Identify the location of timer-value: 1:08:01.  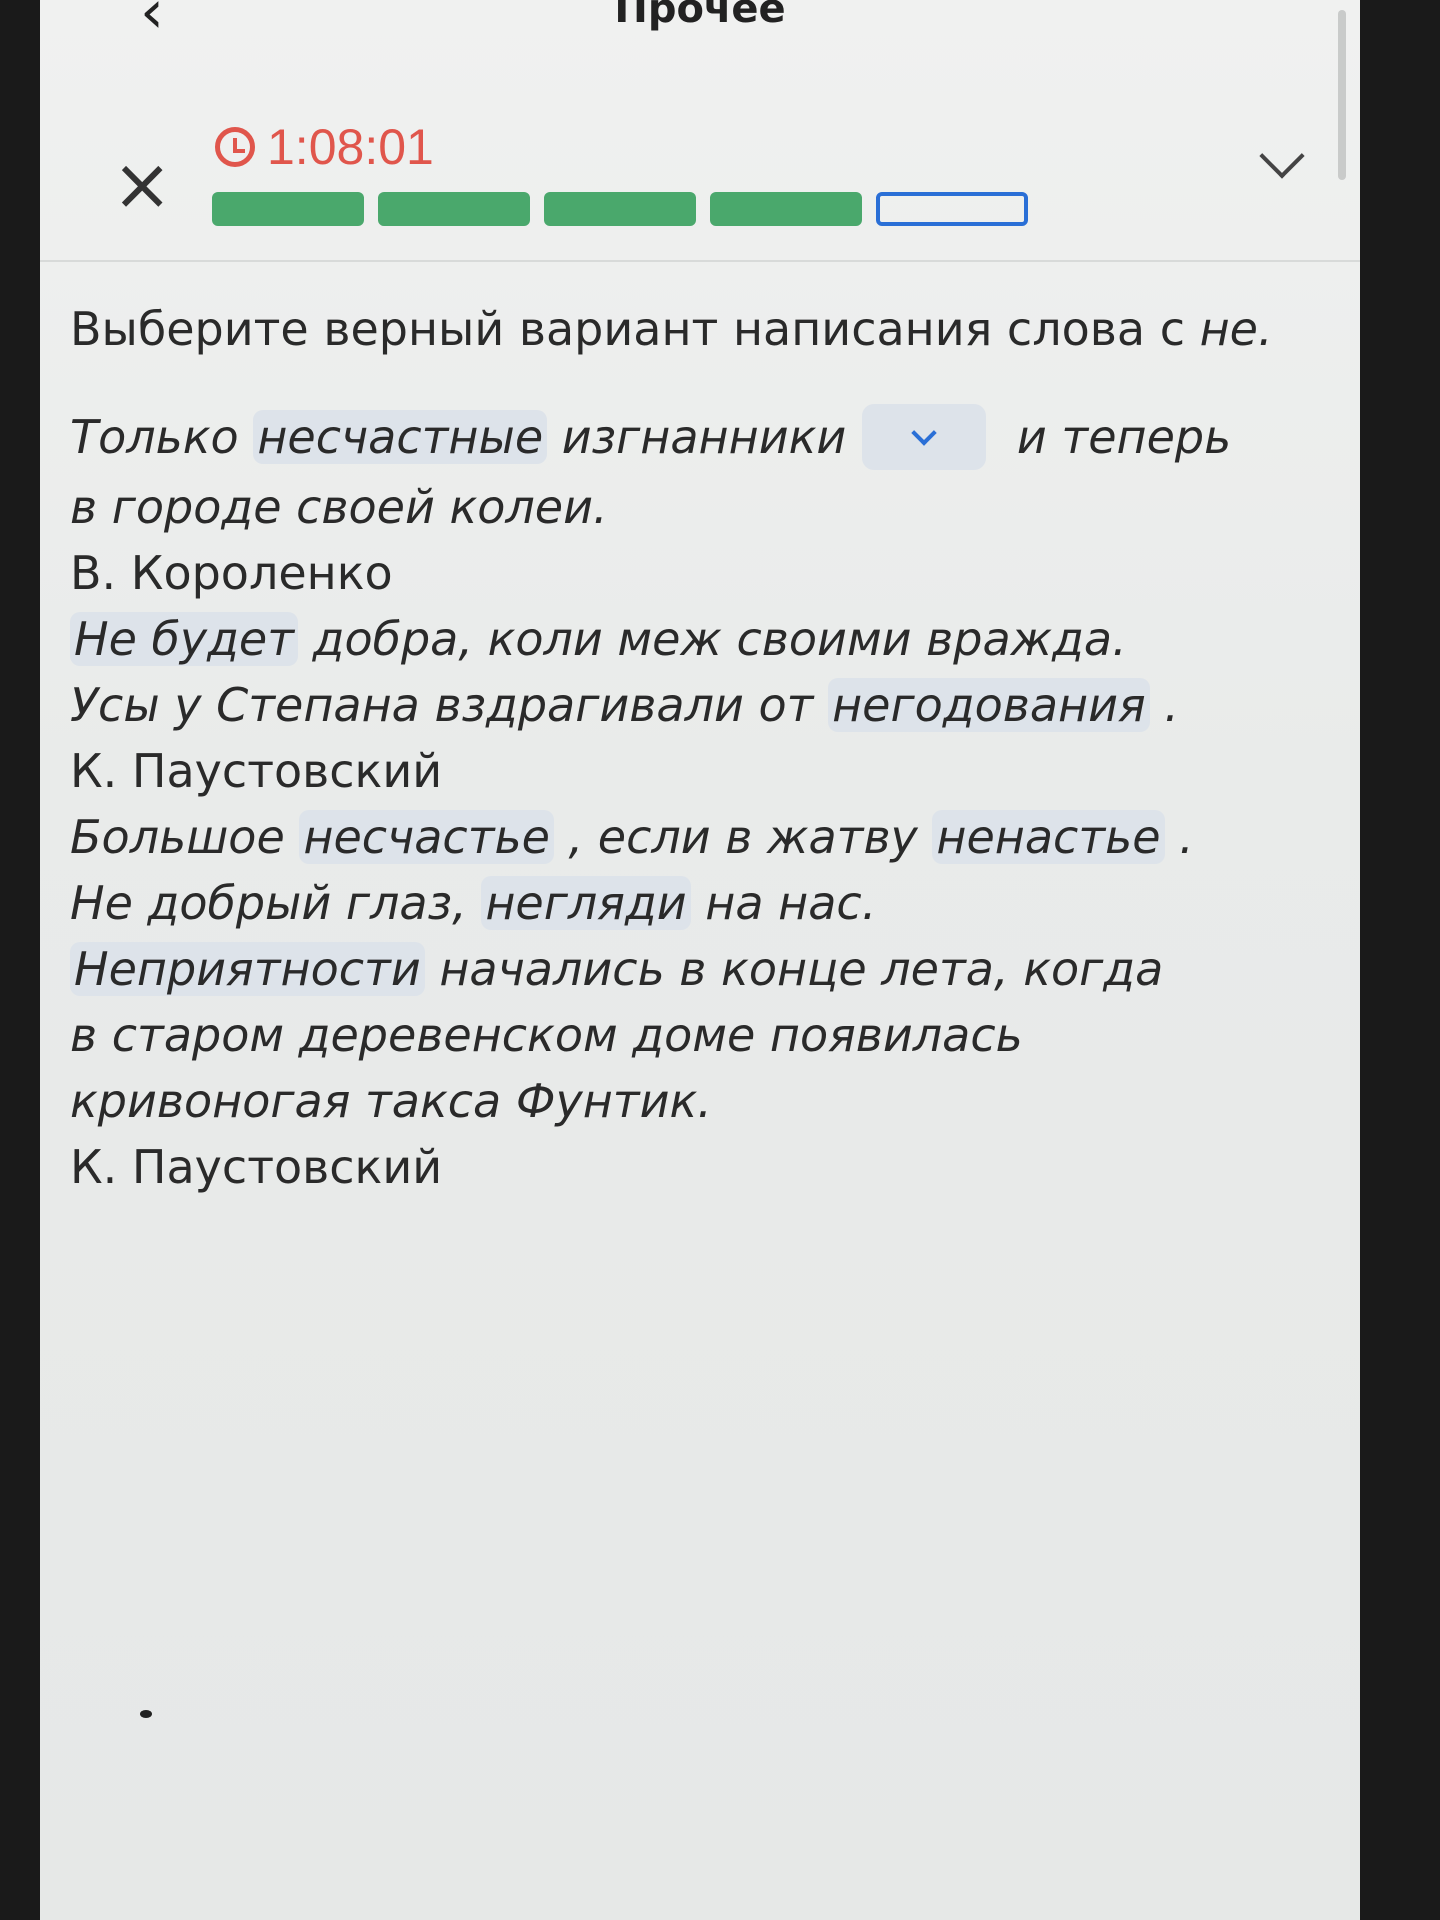
(350, 147).